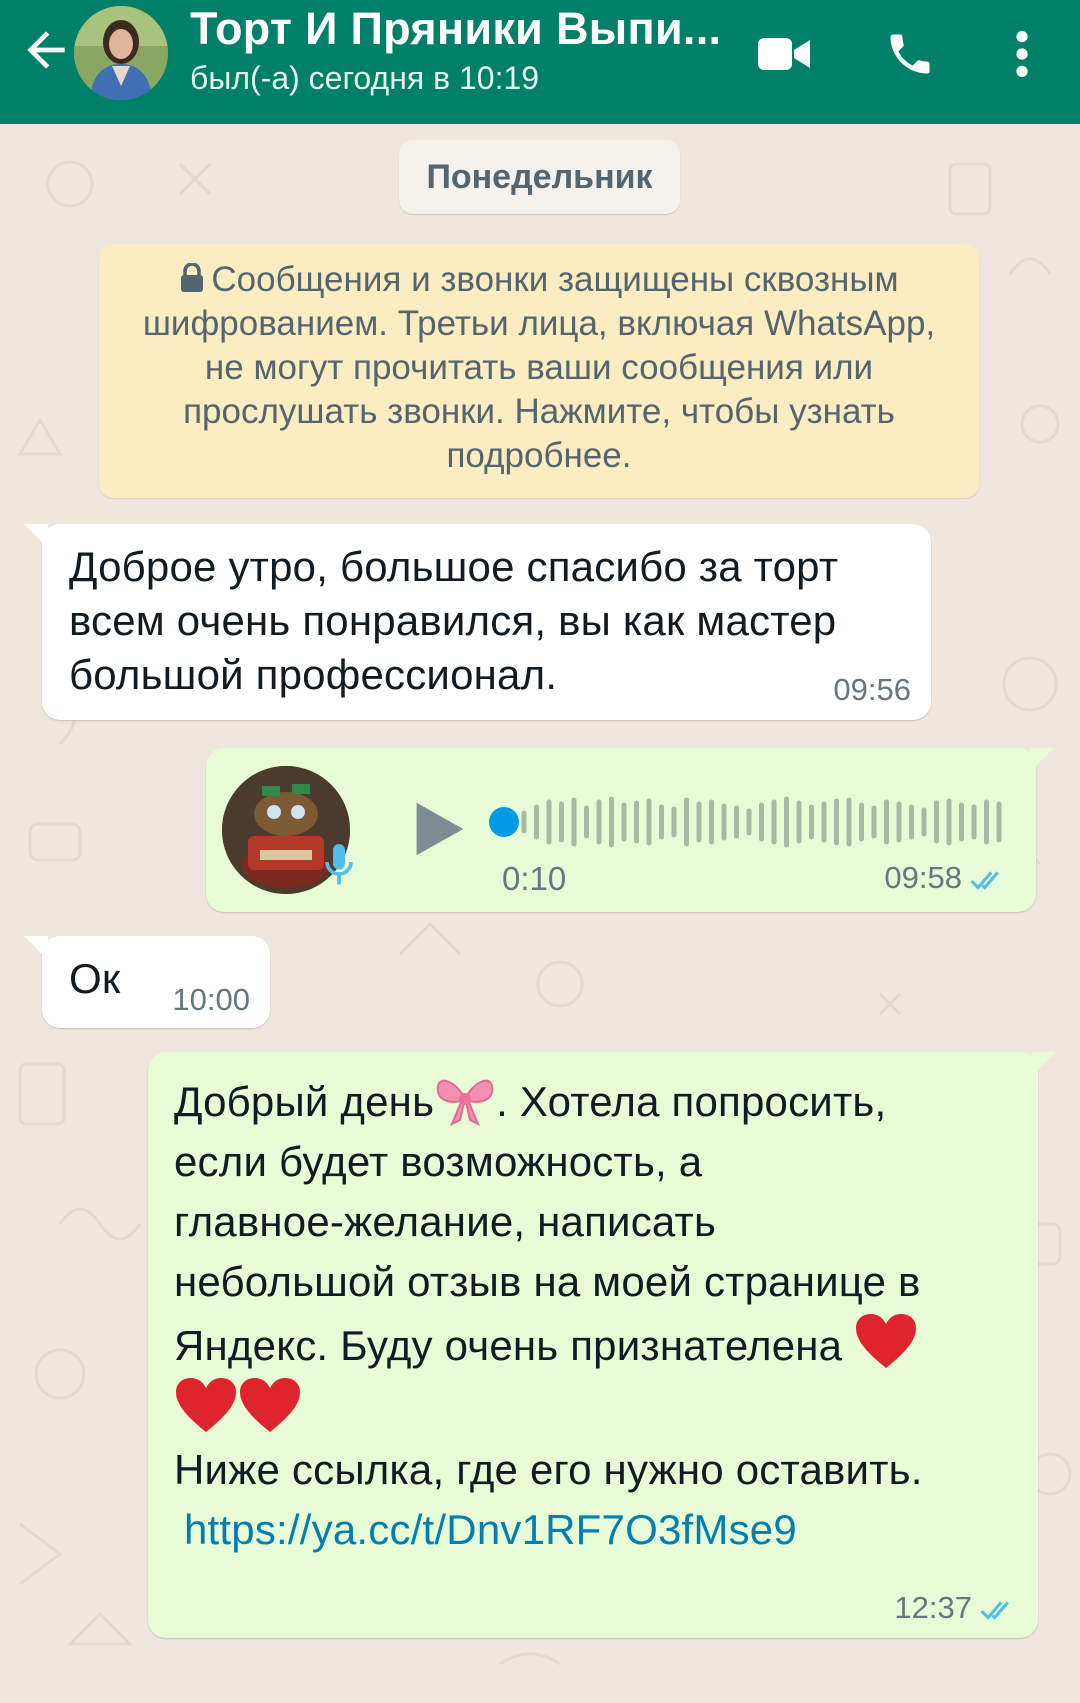 This screenshot has width=1080, height=1703. What do you see at coordinates (504, 822) in the screenshot?
I see `playback-scrubber` at bounding box center [504, 822].